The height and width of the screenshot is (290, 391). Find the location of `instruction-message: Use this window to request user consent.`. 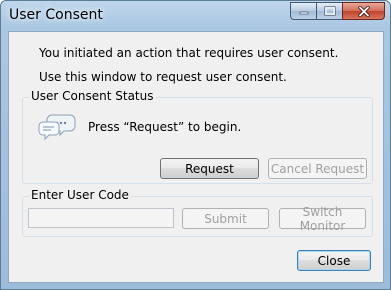

instruction-message: Use this window to request user consent. is located at coordinates (163, 77).